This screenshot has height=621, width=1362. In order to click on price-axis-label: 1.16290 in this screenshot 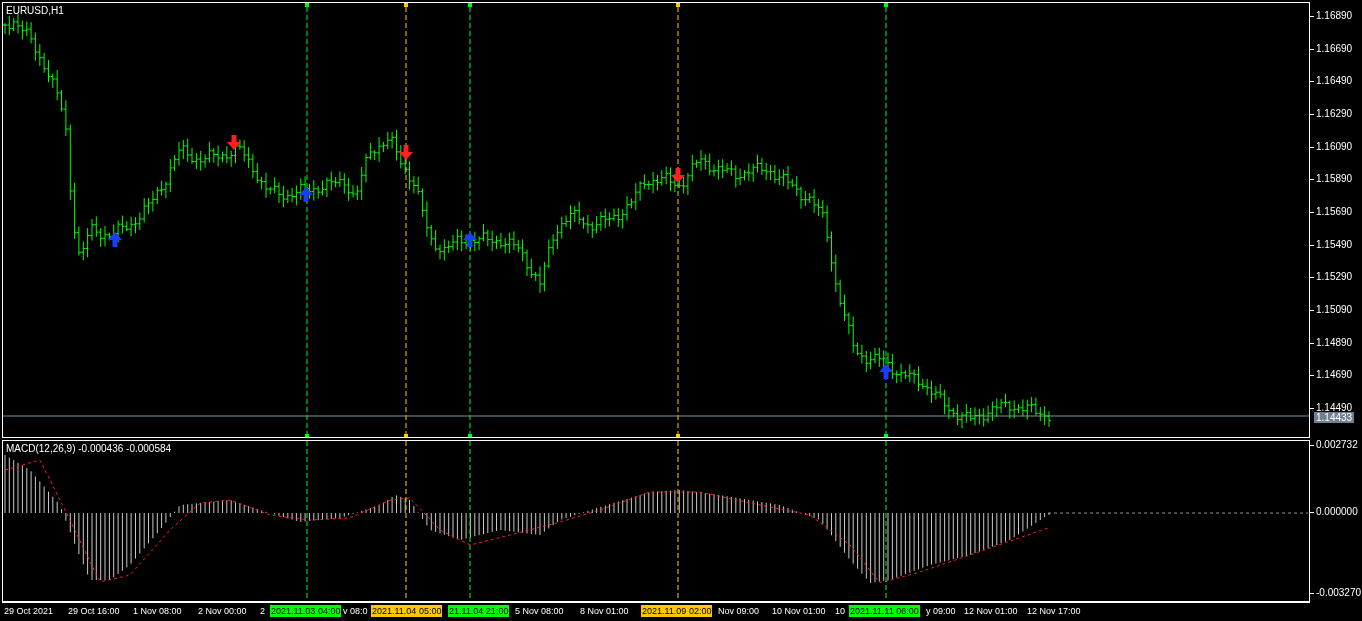, I will do `click(1331, 114)`.